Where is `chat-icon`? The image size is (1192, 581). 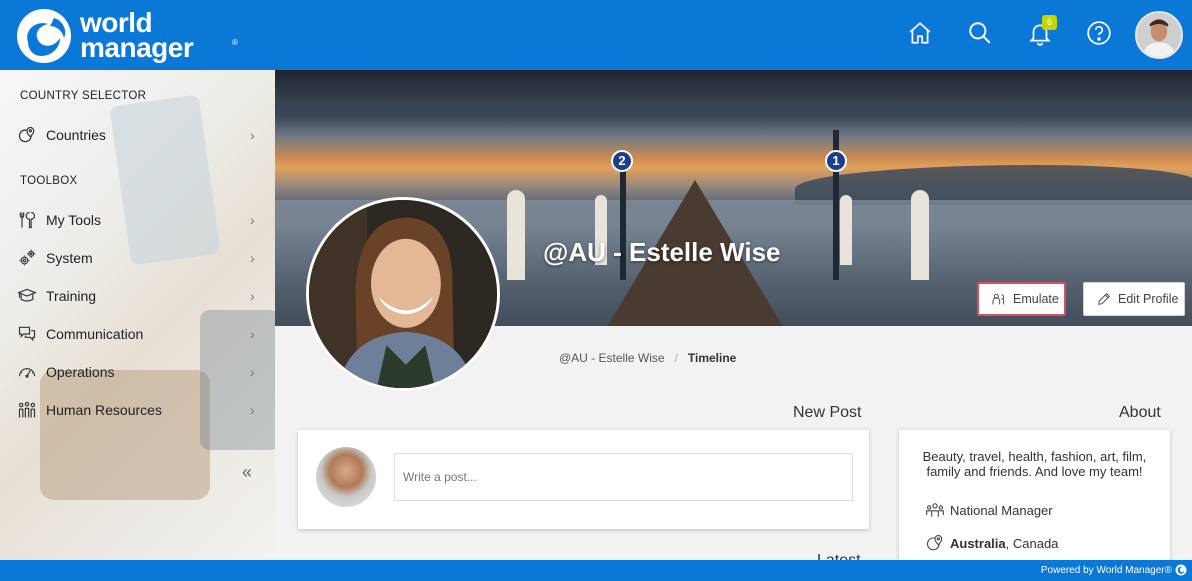 chat-icon is located at coordinates (27, 334).